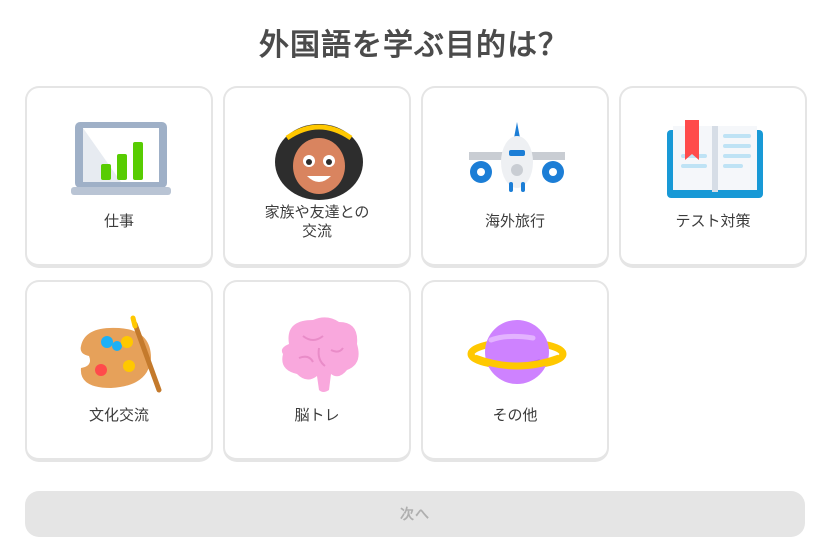 The image size is (828, 556). What do you see at coordinates (121, 354) in the screenshot?
I see `paint-palette-icon` at bounding box center [121, 354].